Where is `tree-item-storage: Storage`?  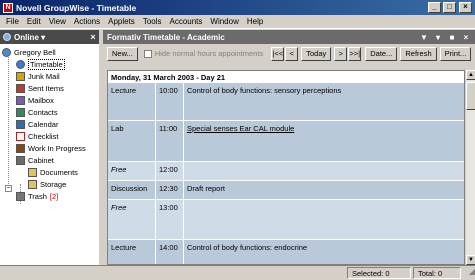 tree-item-storage: Storage is located at coordinates (47, 184).